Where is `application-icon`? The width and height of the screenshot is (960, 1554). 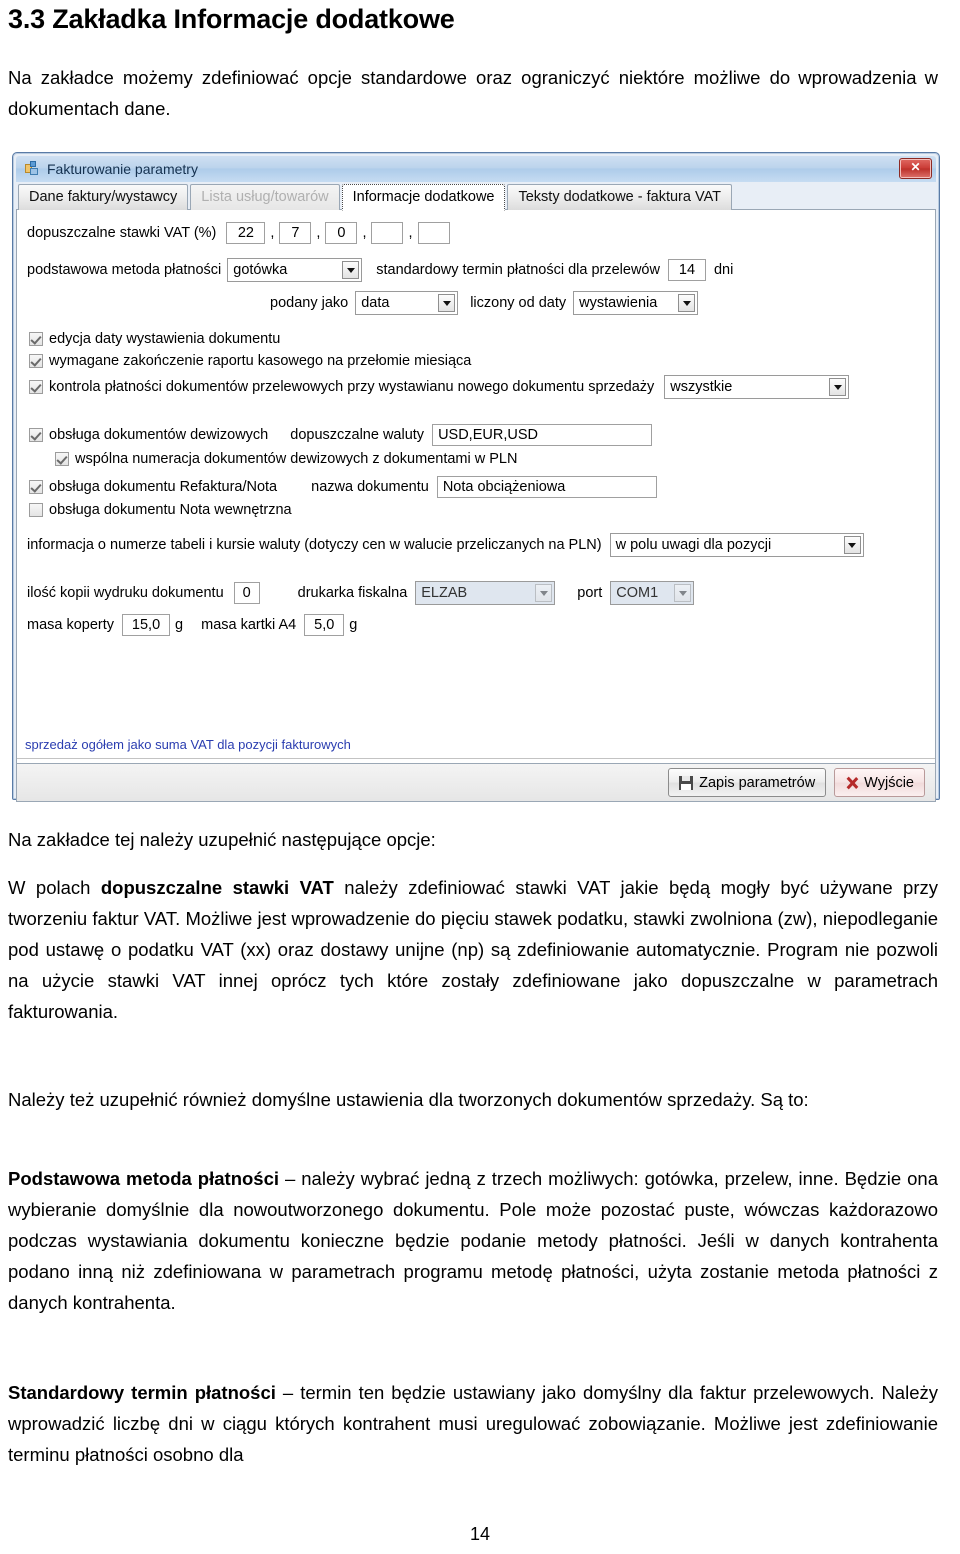
application-icon is located at coordinates (32, 169).